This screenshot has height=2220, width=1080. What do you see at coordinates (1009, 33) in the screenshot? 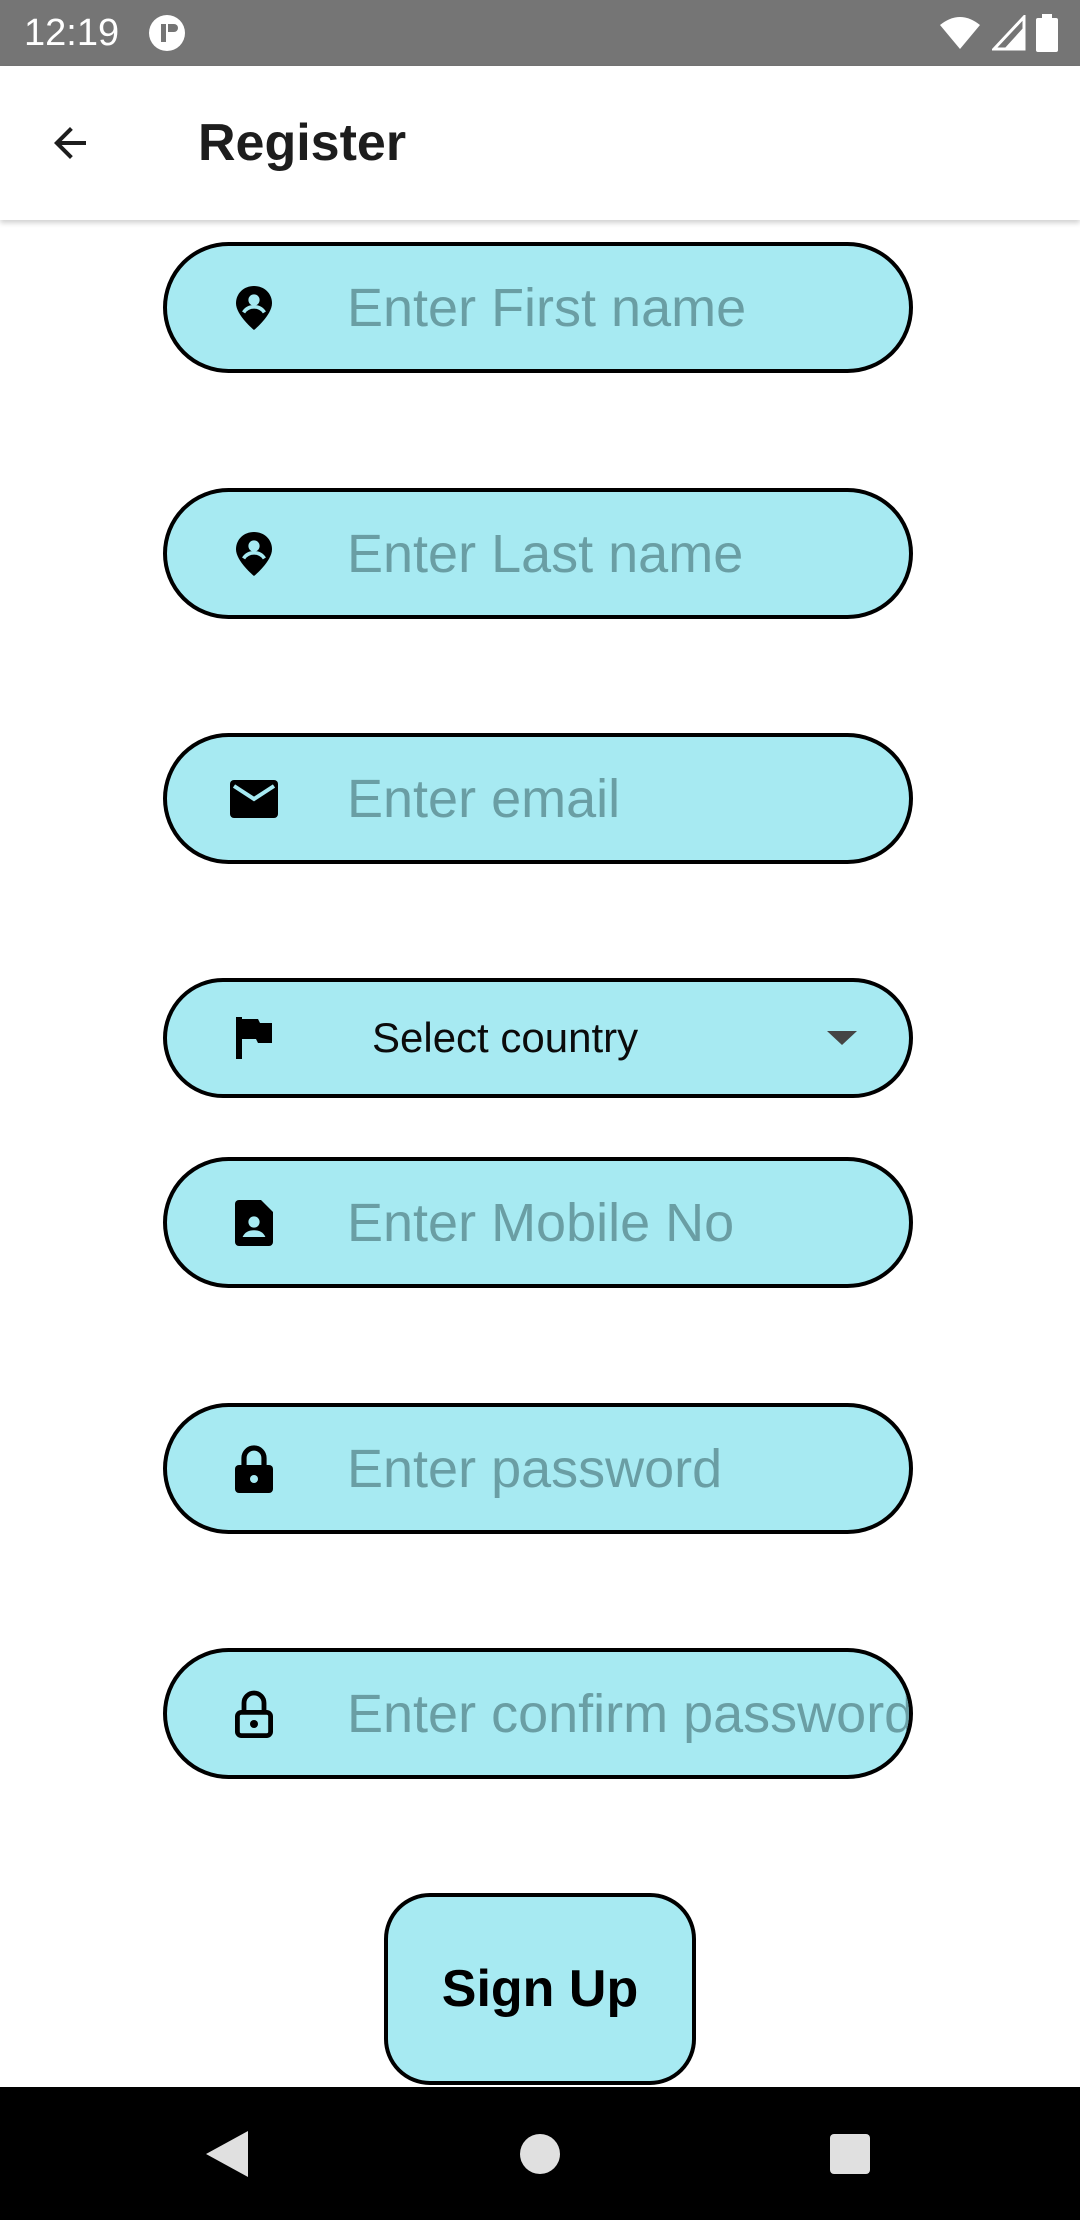
I see `signal-icon` at bounding box center [1009, 33].